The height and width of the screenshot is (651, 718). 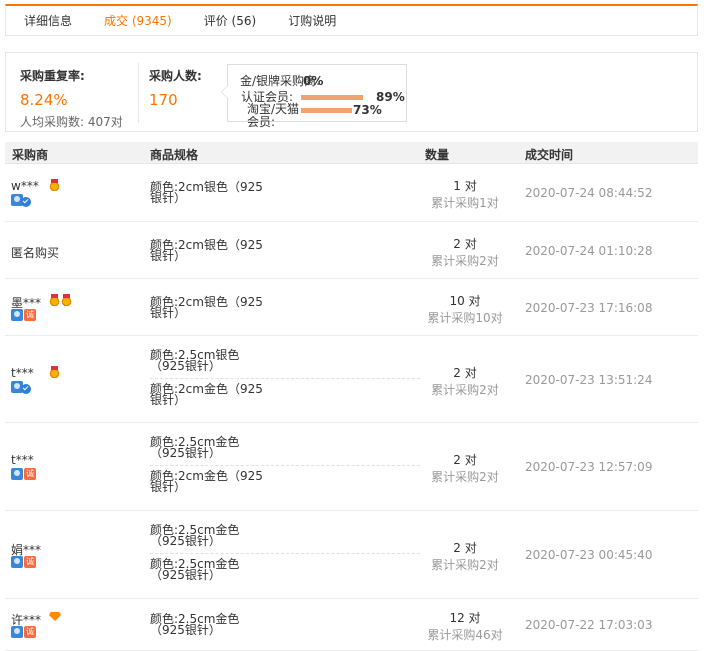 What do you see at coordinates (163, 100) in the screenshot?
I see `buyer-count-value: 170` at bounding box center [163, 100].